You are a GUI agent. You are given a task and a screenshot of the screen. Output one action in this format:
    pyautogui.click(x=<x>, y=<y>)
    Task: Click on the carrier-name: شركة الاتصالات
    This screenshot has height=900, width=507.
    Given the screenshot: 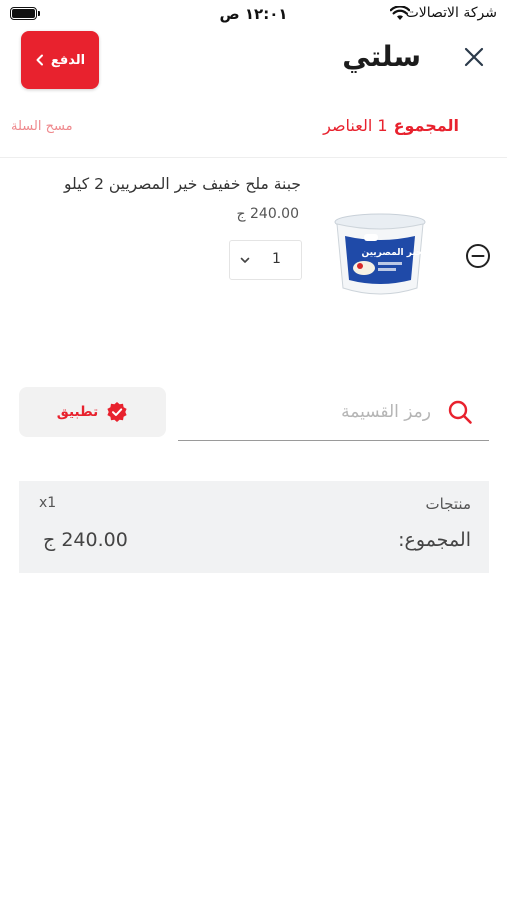 What is the action you would take?
    pyautogui.click(x=451, y=13)
    